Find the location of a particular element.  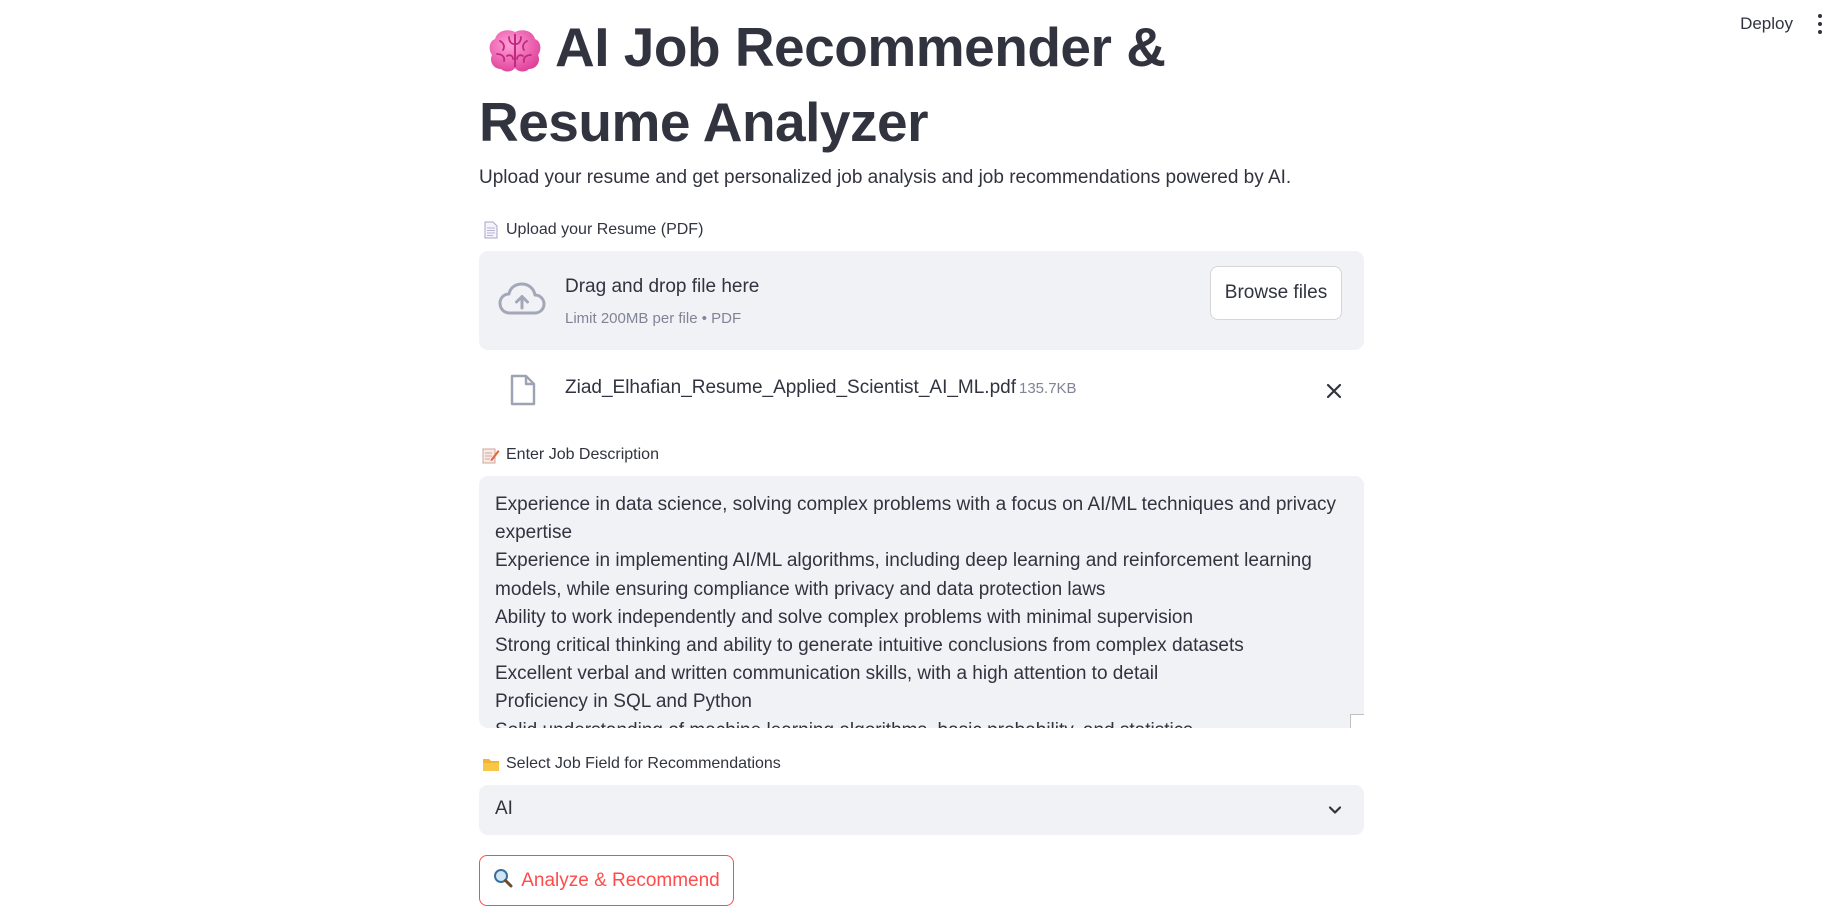

cloud-upload-icon is located at coordinates (522, 301).